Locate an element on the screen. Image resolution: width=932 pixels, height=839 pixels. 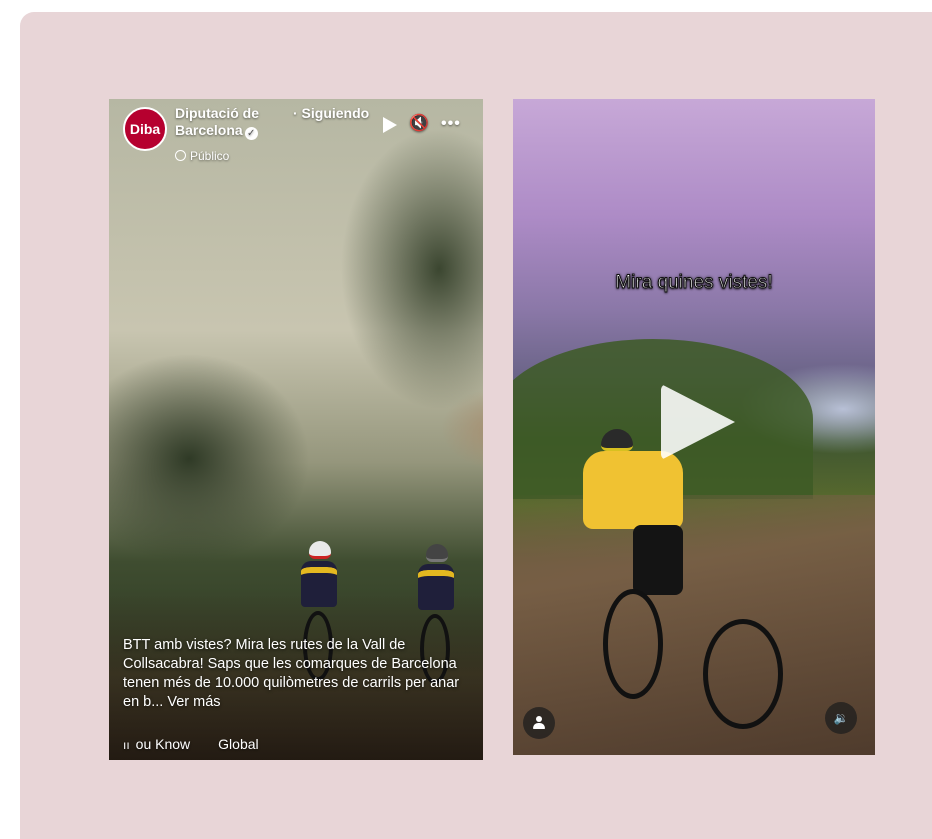
more-icon: ••• is located at coordinates (451, 124).